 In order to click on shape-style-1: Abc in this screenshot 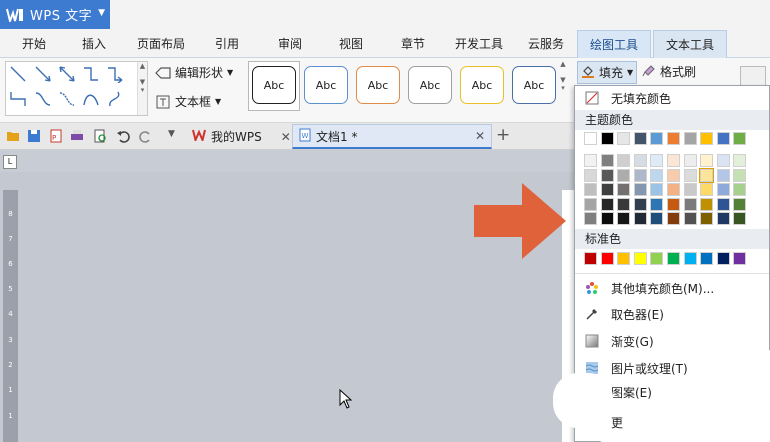, I will do `click(274, 85)`.